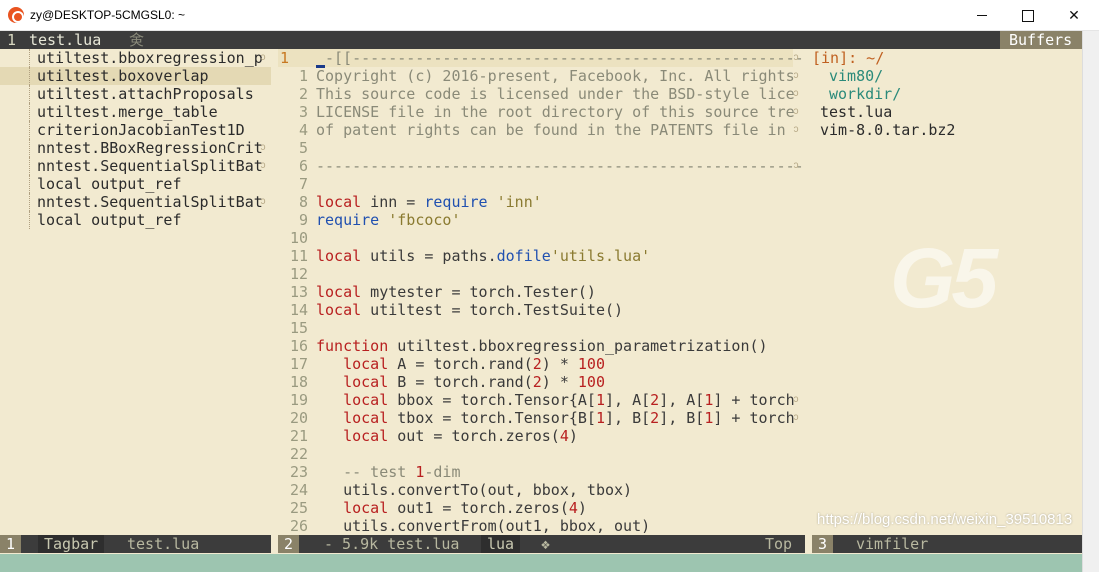 The height and width of the screenshot is (572, 1099). Describe the element at coordinates (469, 310) in the screenshot. I see `code-line: local utiltest = torch.TestSuite()` at that location.